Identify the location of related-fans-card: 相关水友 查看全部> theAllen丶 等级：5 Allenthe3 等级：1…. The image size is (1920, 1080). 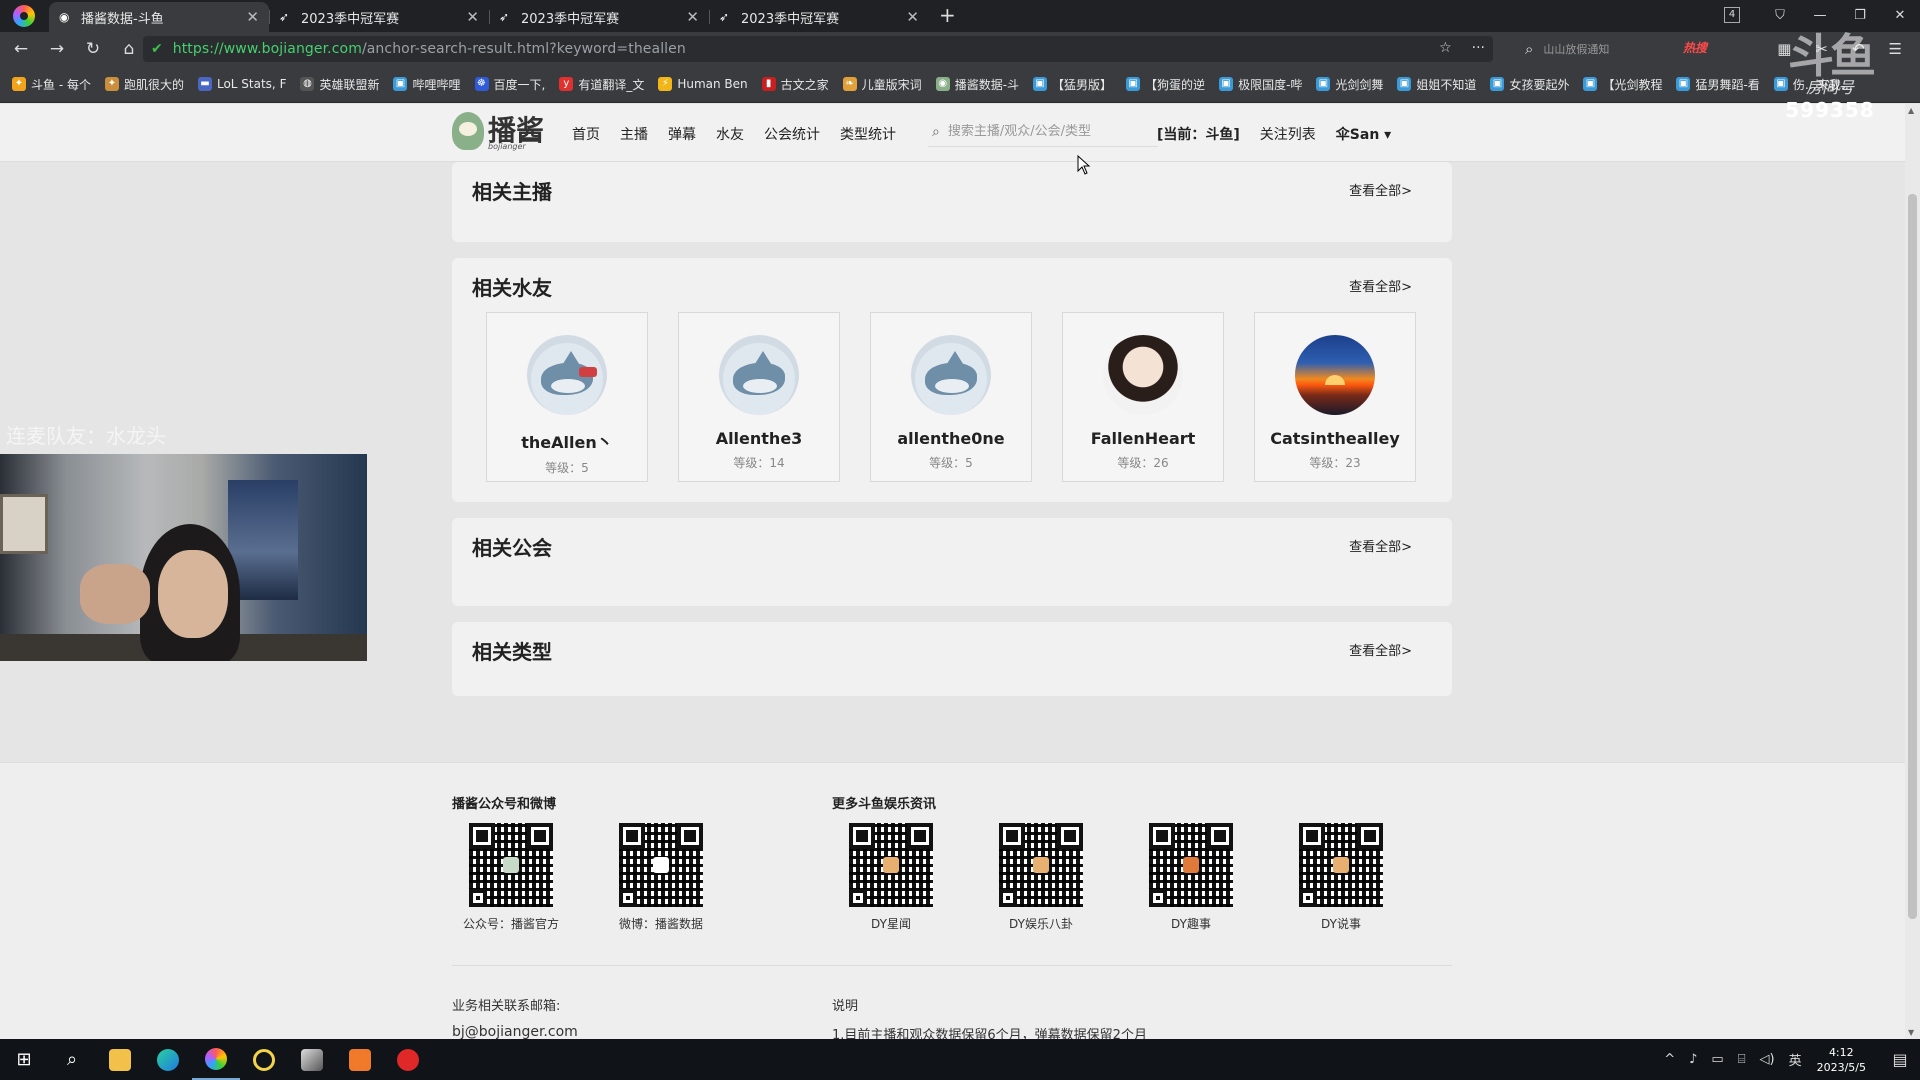
(952, 380).